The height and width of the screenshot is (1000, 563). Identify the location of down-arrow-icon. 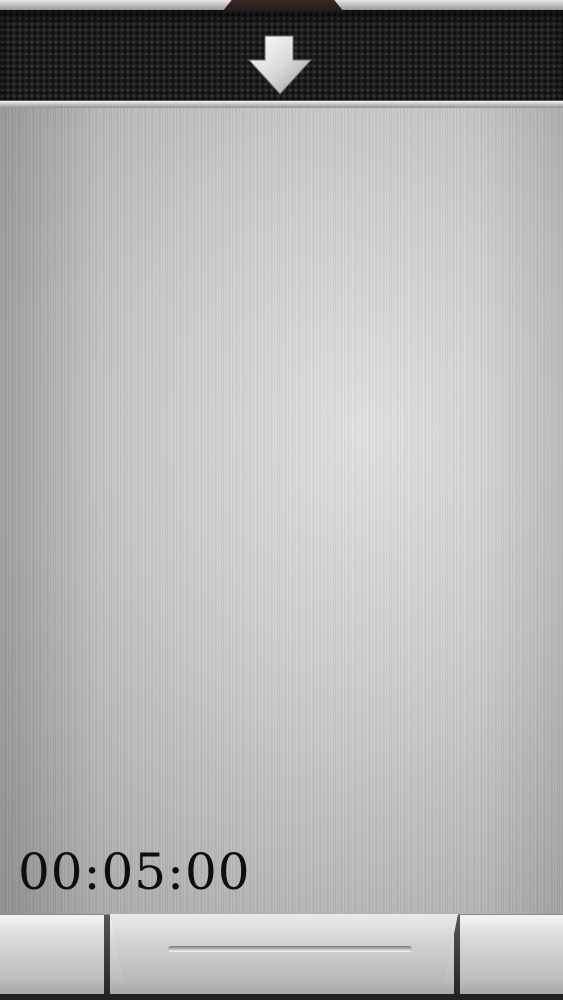
(280, 65).